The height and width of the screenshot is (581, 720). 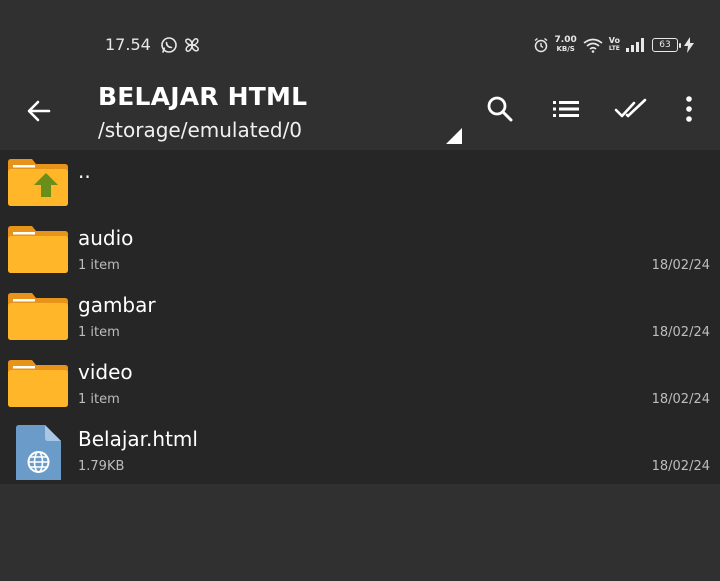 What do you see at coordinates (105, 372) in the screenshot?
I see `file-name: video` at bounding box center [105, 372].